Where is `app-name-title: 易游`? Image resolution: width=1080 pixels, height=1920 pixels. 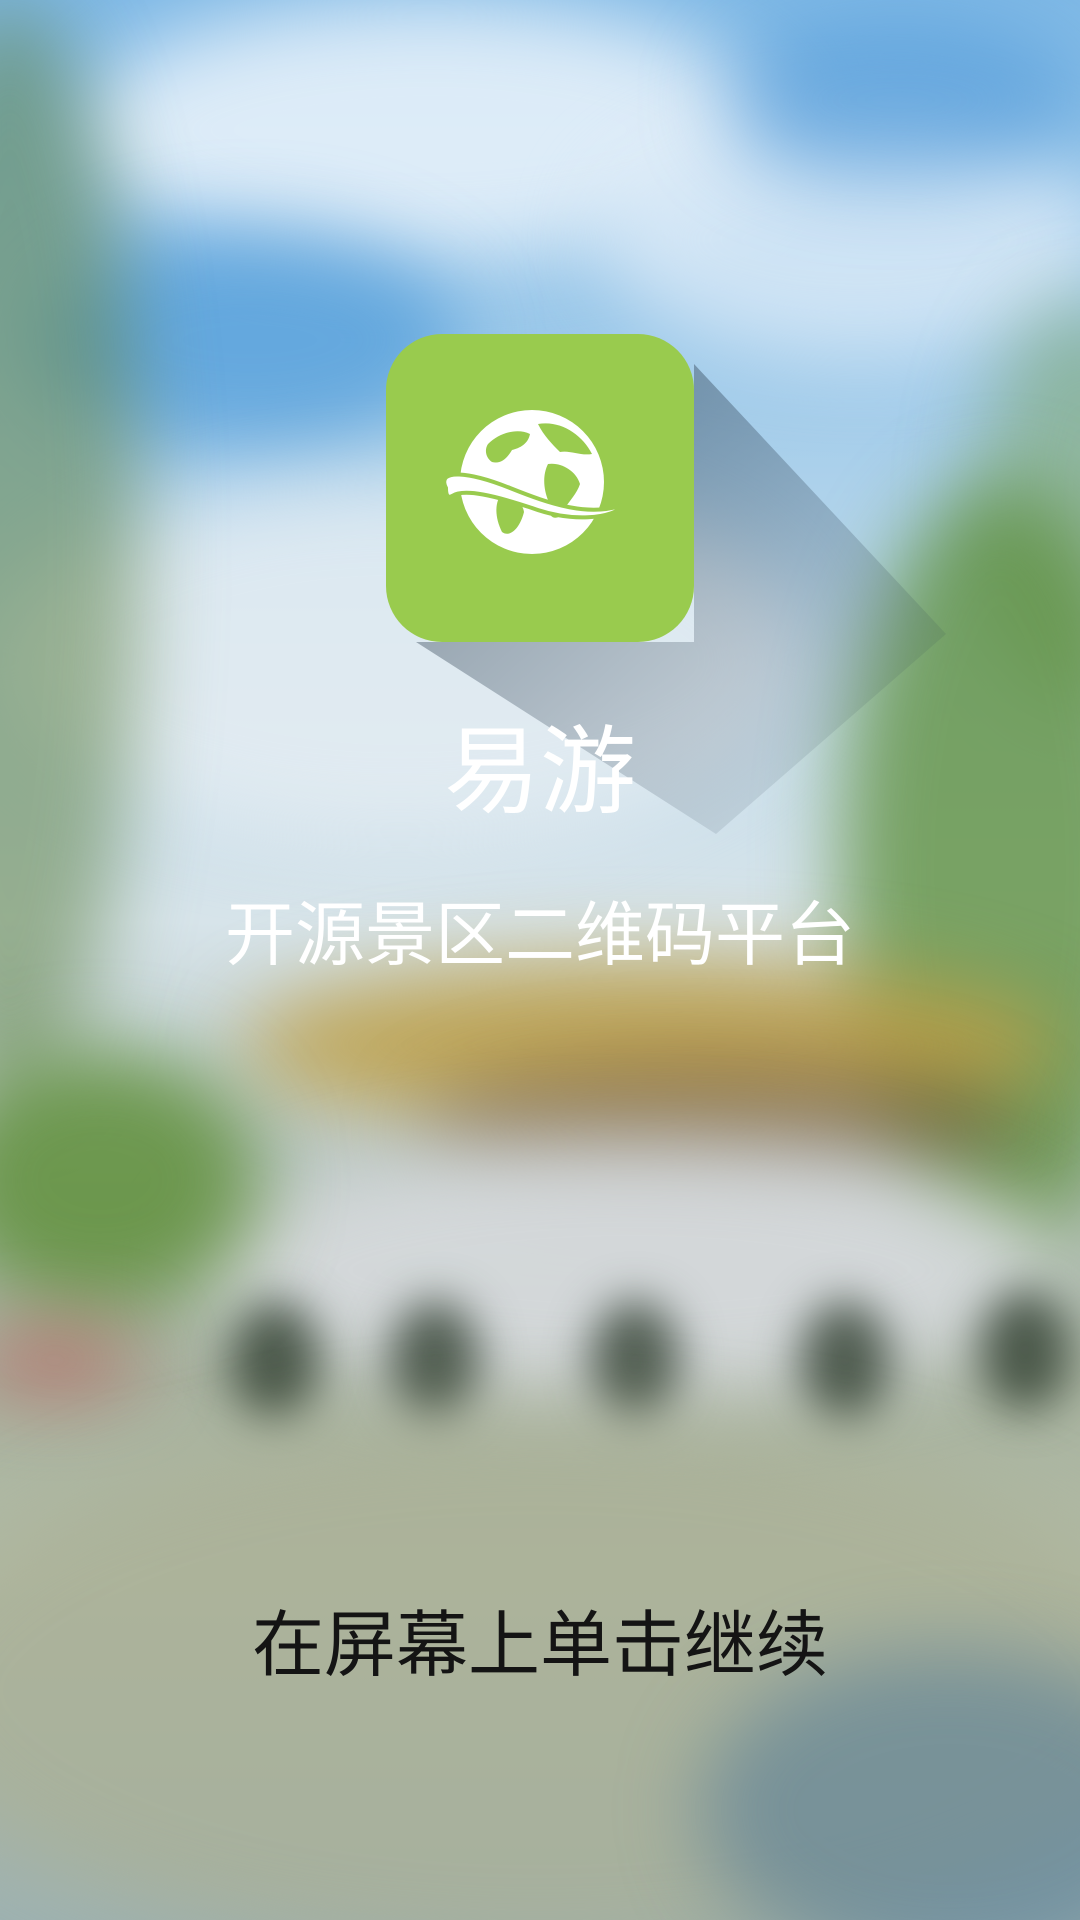
app-name-title: 易游 is located at coordinates (540, 772).